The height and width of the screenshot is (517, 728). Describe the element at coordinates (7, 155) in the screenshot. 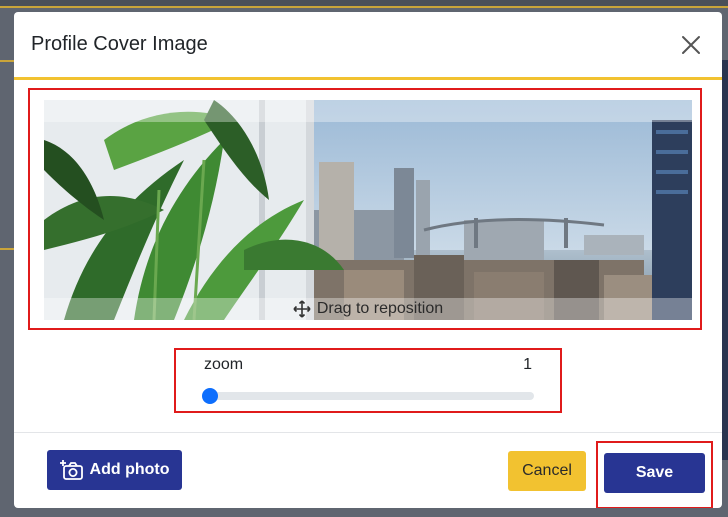

I see `background-page-left` at that location.